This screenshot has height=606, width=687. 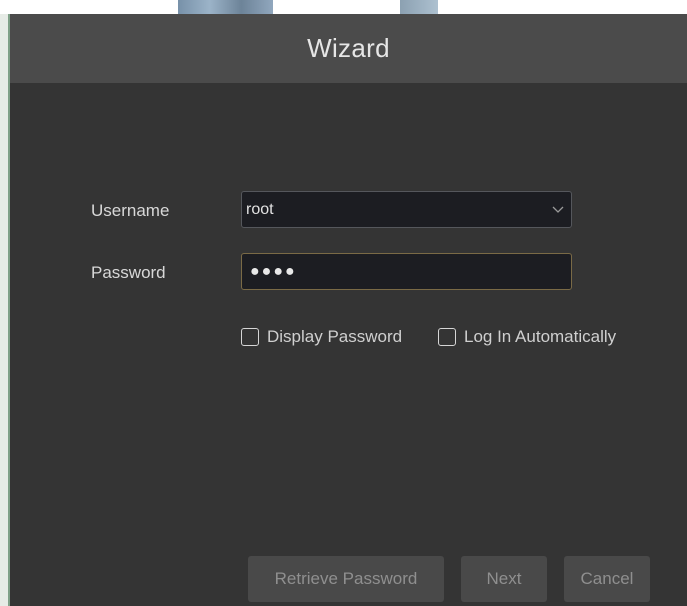 I want to click on password-input: ●●●●, so click(x=406, y=271).